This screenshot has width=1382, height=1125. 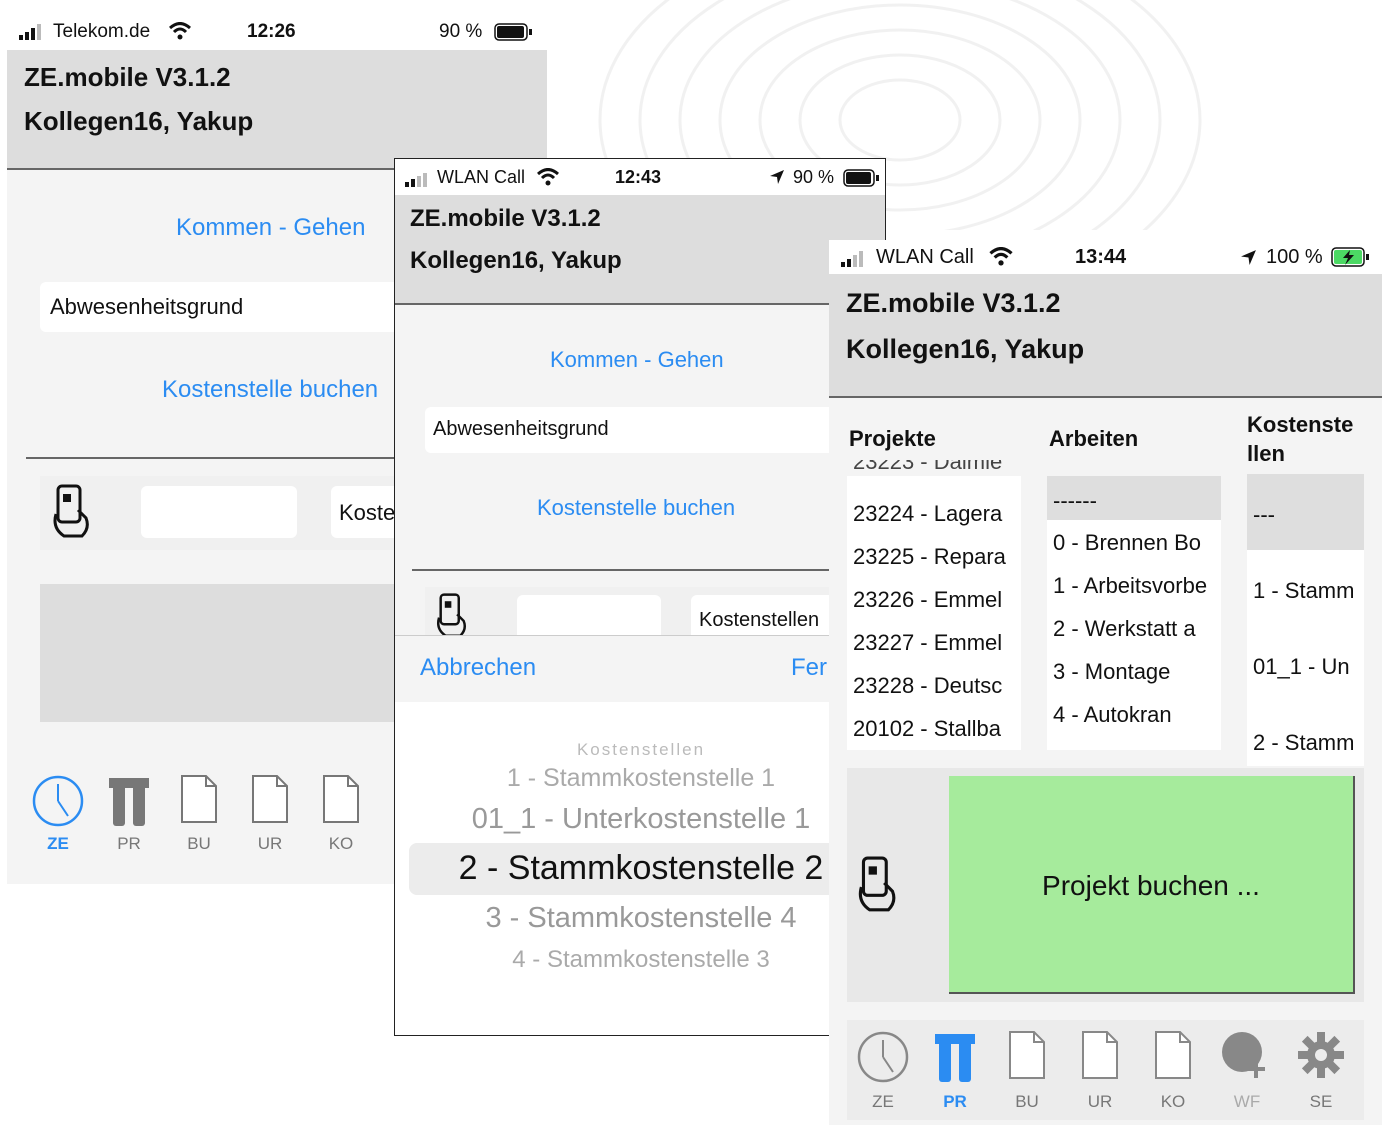 What do you see at coordinates (641, 749) in the screenshot?
I see `picker-title: Kostenstellen` at bounding box center [641, 749].